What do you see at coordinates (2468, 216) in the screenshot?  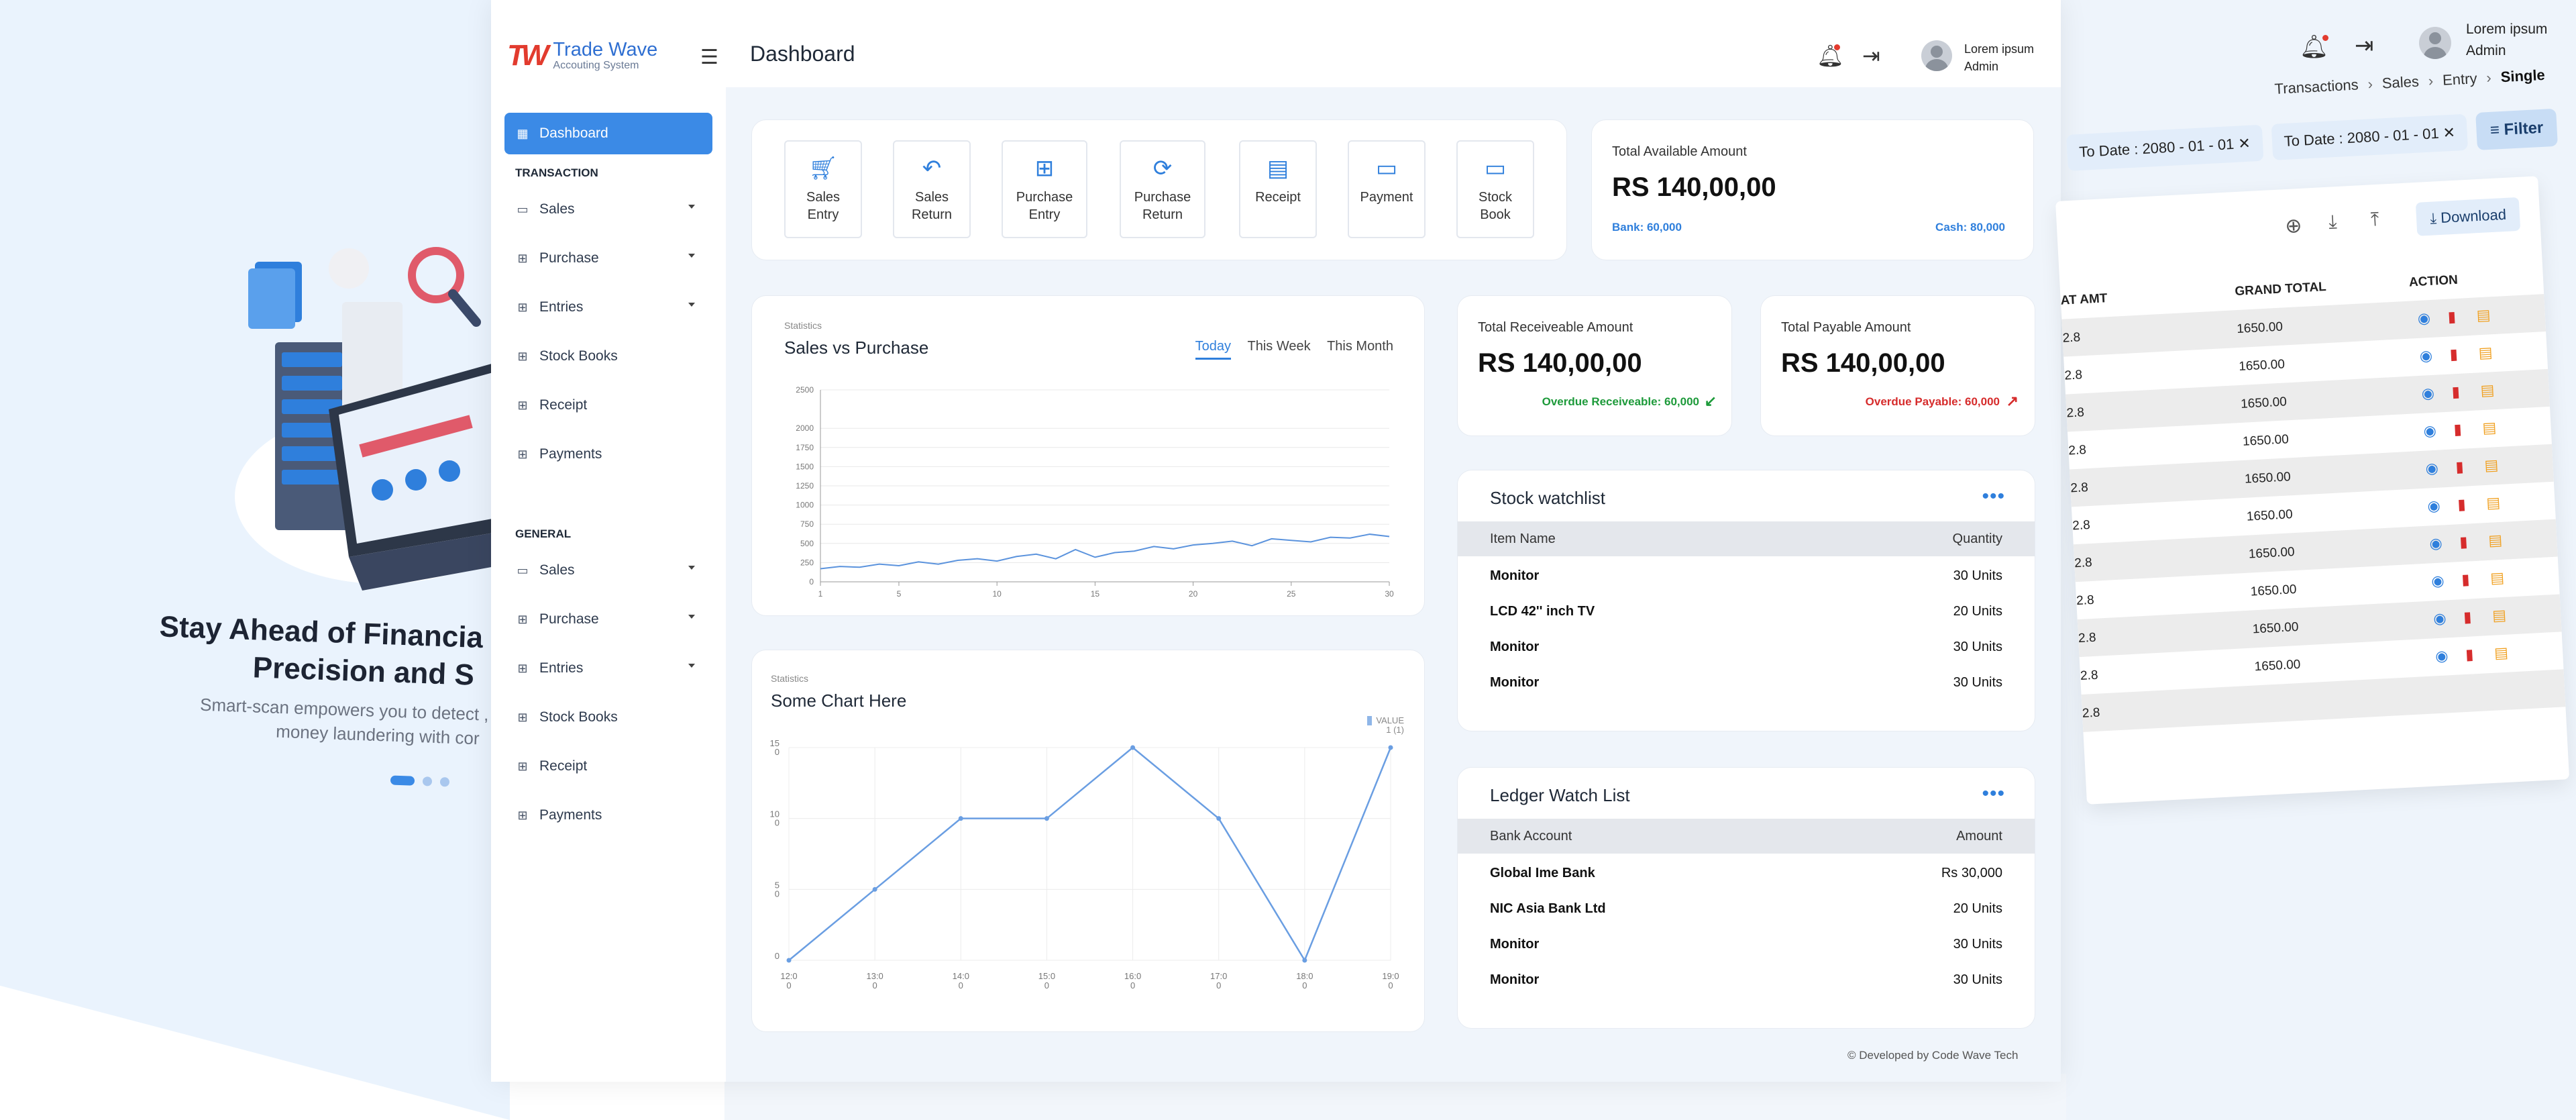 I see `download-button: ⤓ Download` at bounding box center [2468, 216].